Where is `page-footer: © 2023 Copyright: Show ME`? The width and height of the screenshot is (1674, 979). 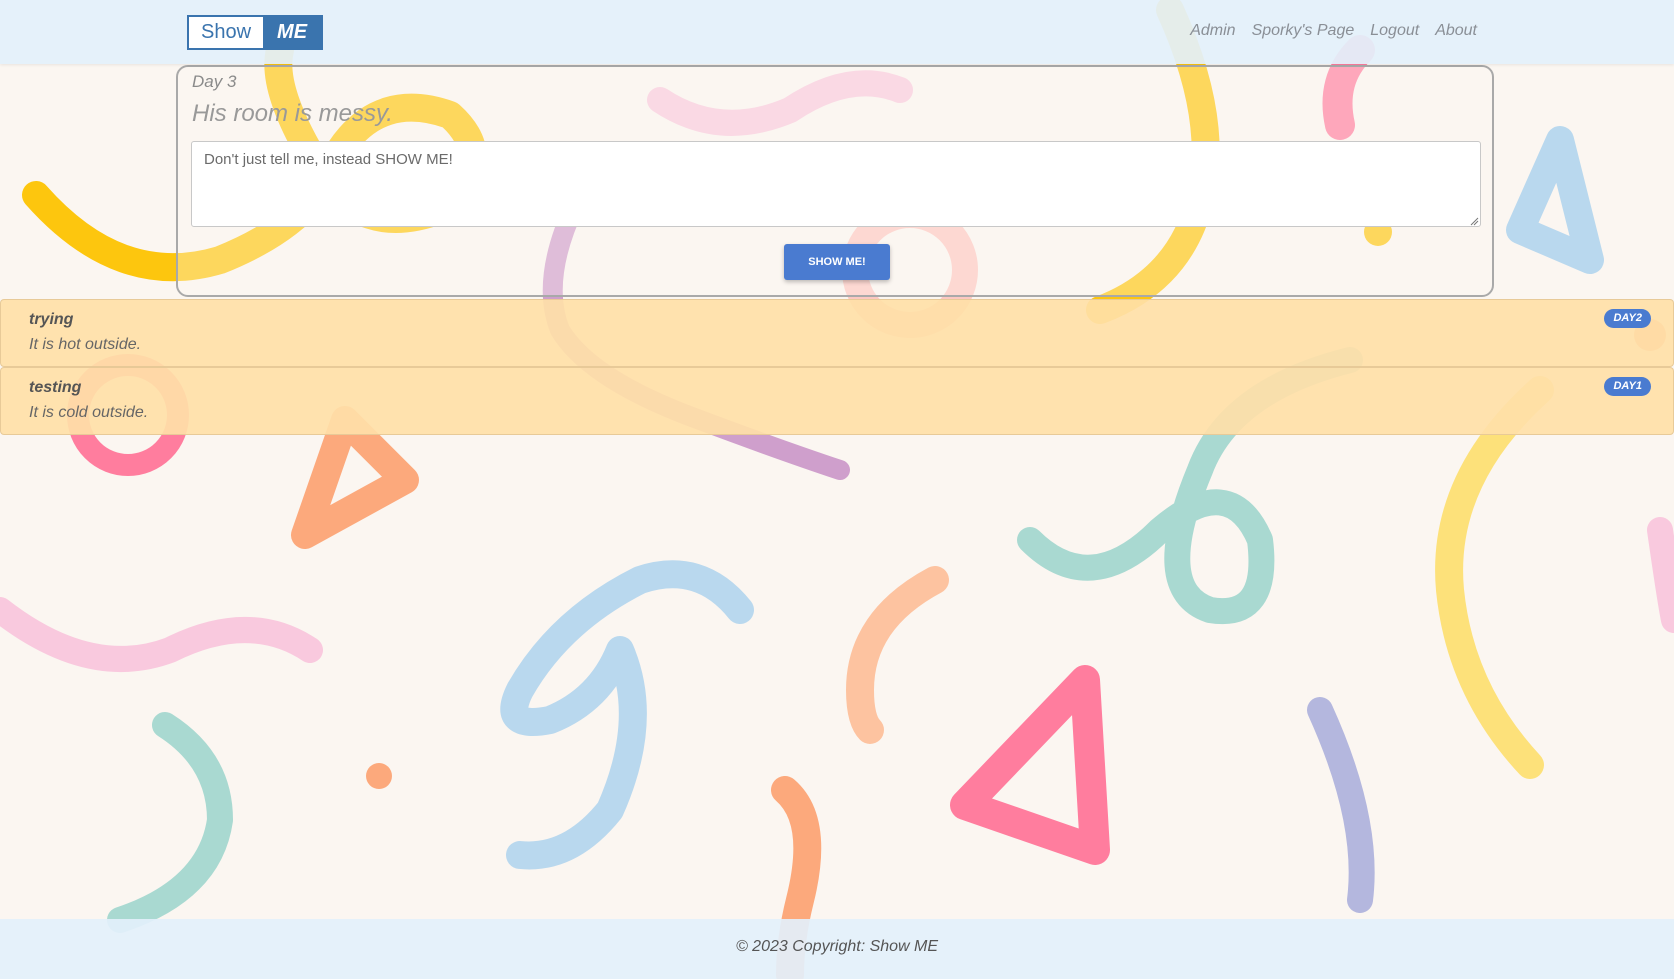 page-footer: © 2023 Copyright: Show ME is located at coordinates (837, 949).